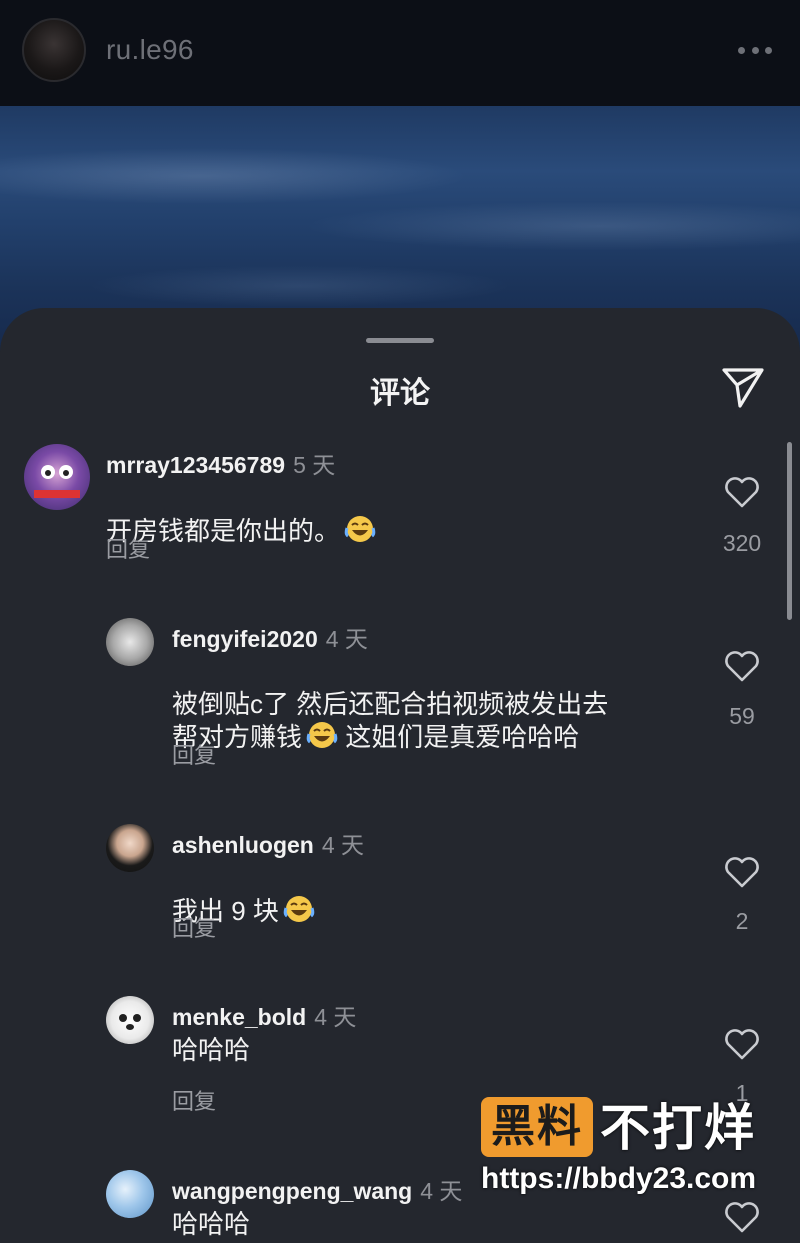  Describe the element at coordinates (317, 1189) in the screenshot. I see `comment-username: wangpengpeng_wang 4 天` at that location.